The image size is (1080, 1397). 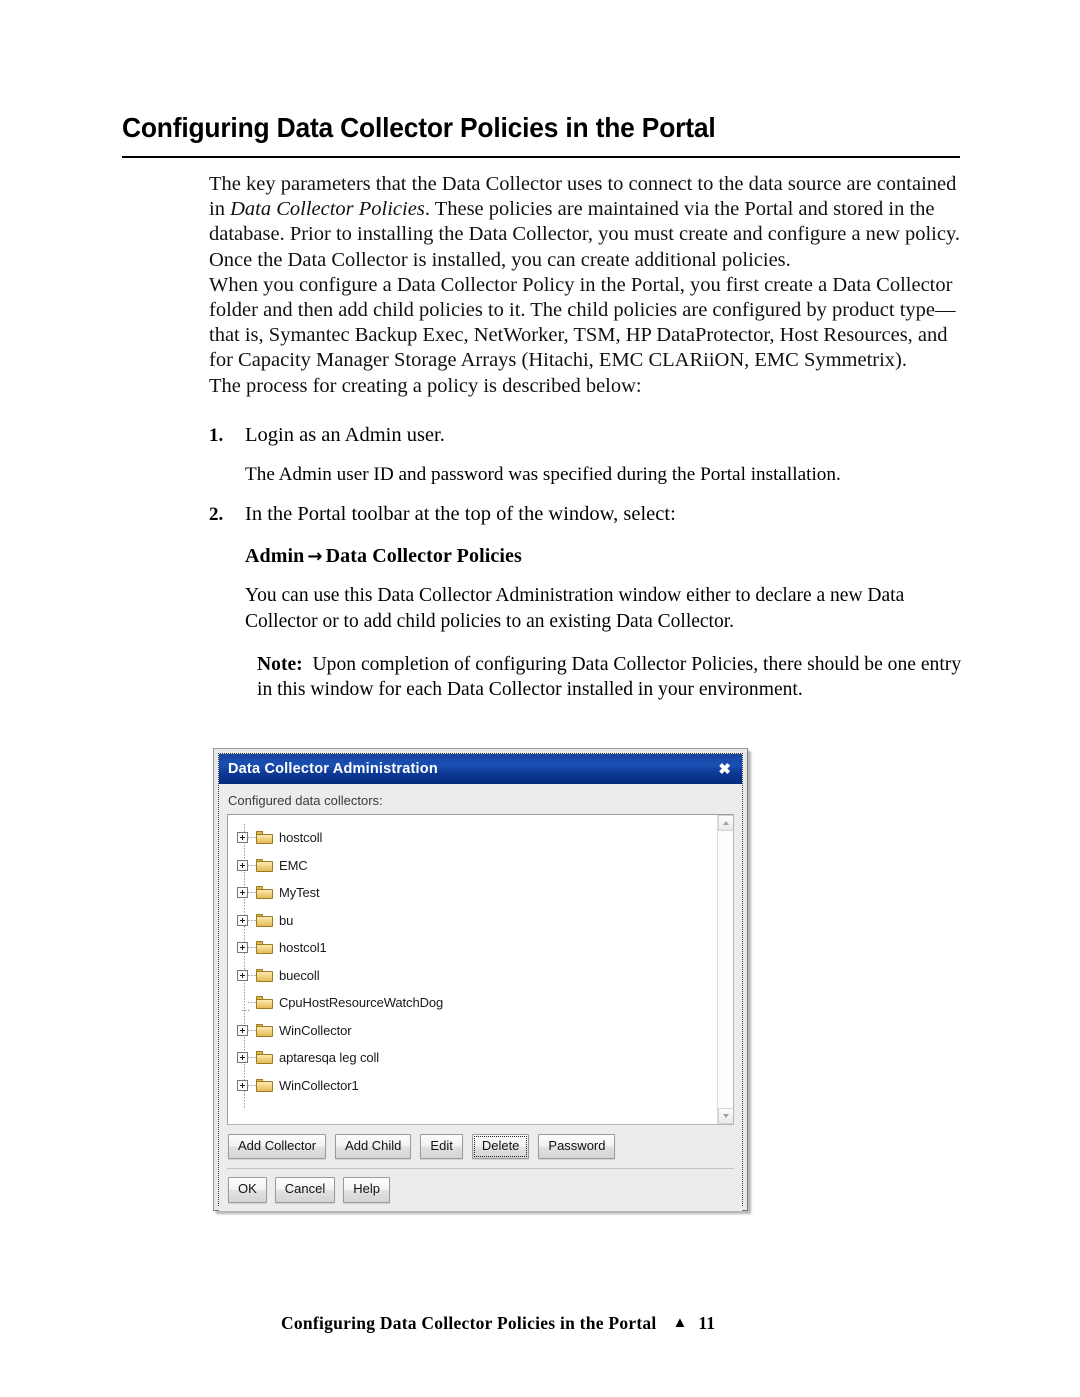 I want to click on ok-button: OK, so click(x=247, y=1190).